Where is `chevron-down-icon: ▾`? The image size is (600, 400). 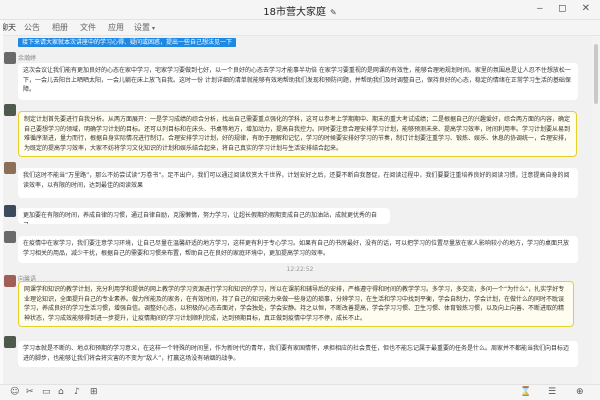
chevron-down-icon: ▾ is located at coordinates (154, 28).